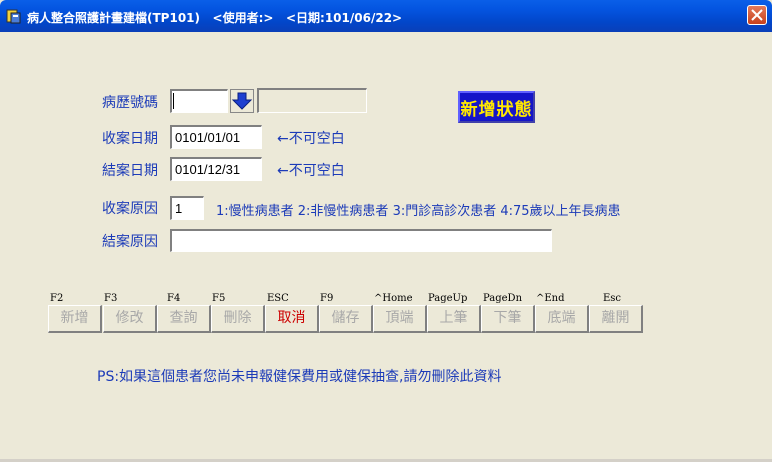 Image resolution: width=772 pixels, height=462 pixels. Describe the element at coordinates (130, 319) in the screenshot. I see `toolbar-button-1: 修改` at that location.